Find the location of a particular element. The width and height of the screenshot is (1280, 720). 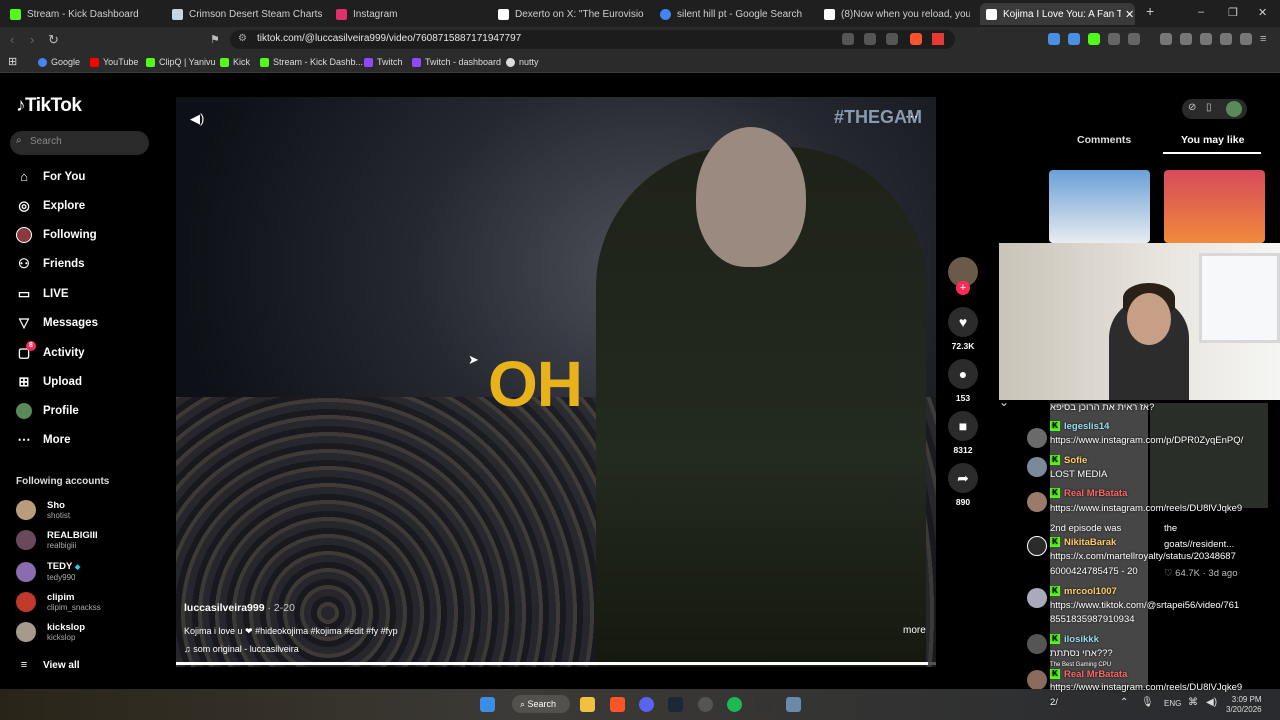

tab-you-may-like: You may like is located at coordinates (1212, 140).